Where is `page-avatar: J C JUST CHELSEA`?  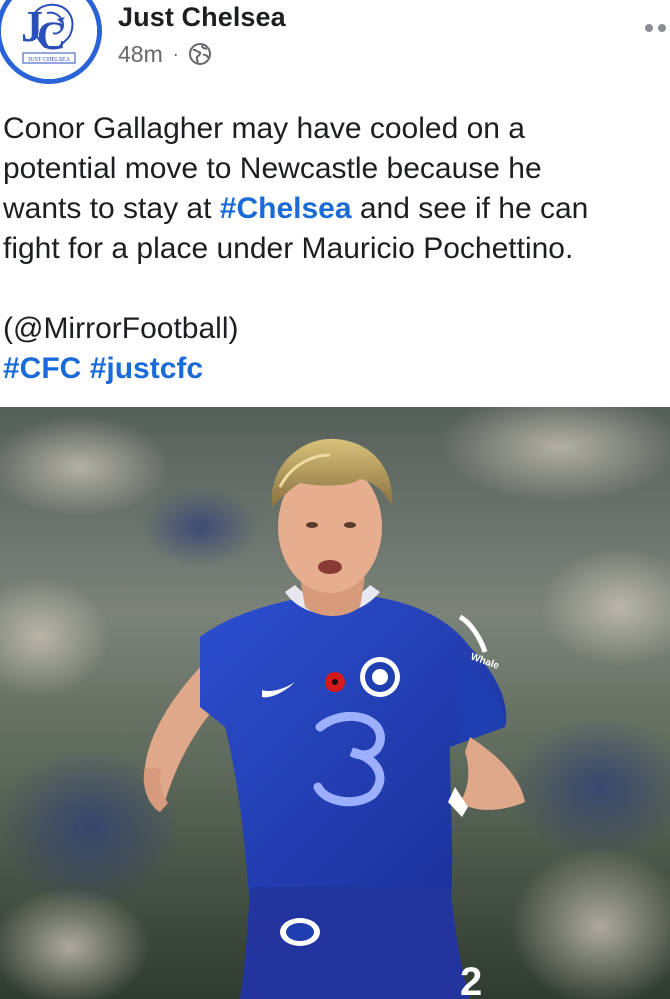 page-avatar: J C JUST CHELSEA is located at coordinates (51, 42).